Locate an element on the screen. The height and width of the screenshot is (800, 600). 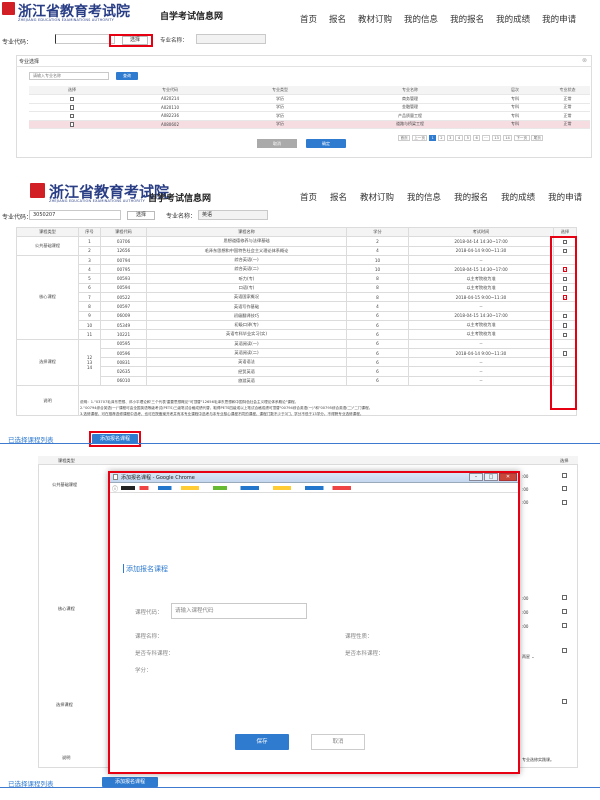
major-name-input is located at coordinates (231, 39).